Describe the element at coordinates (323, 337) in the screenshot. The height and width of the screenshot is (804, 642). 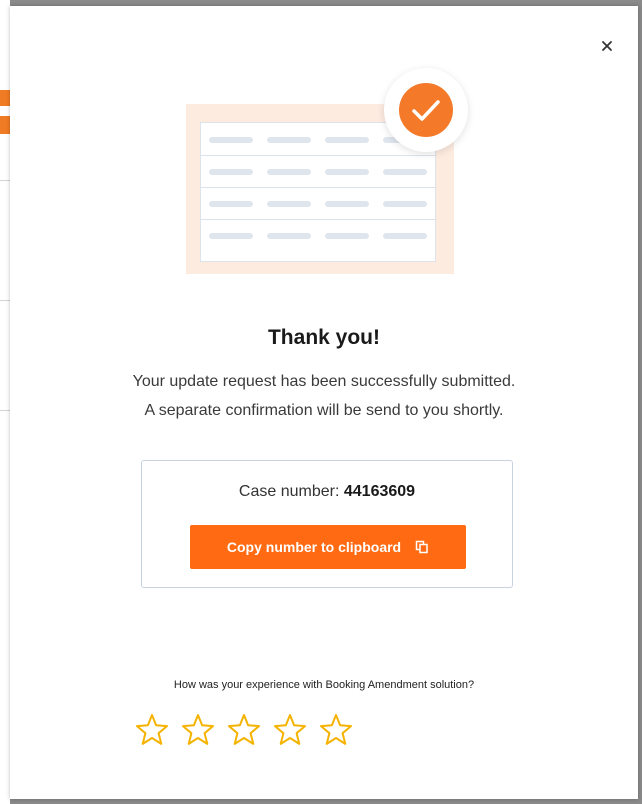
I see `dialog-title: Thank you!` at that location.